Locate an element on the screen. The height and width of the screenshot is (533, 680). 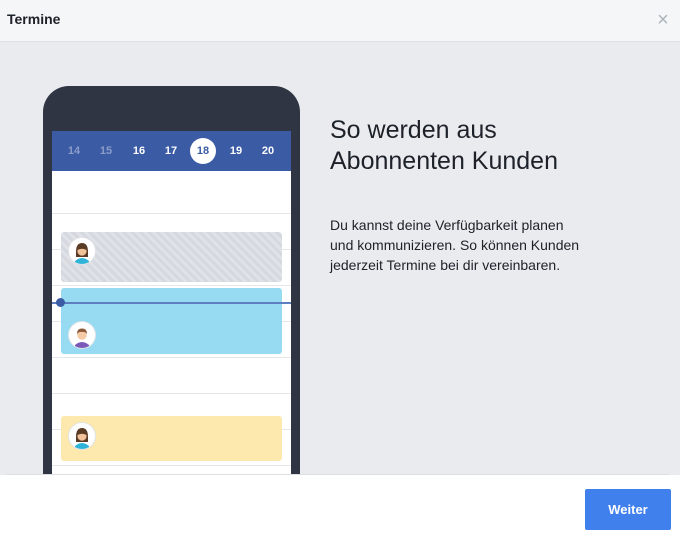
avatar-man-icon is located at coordinates (82, 335).